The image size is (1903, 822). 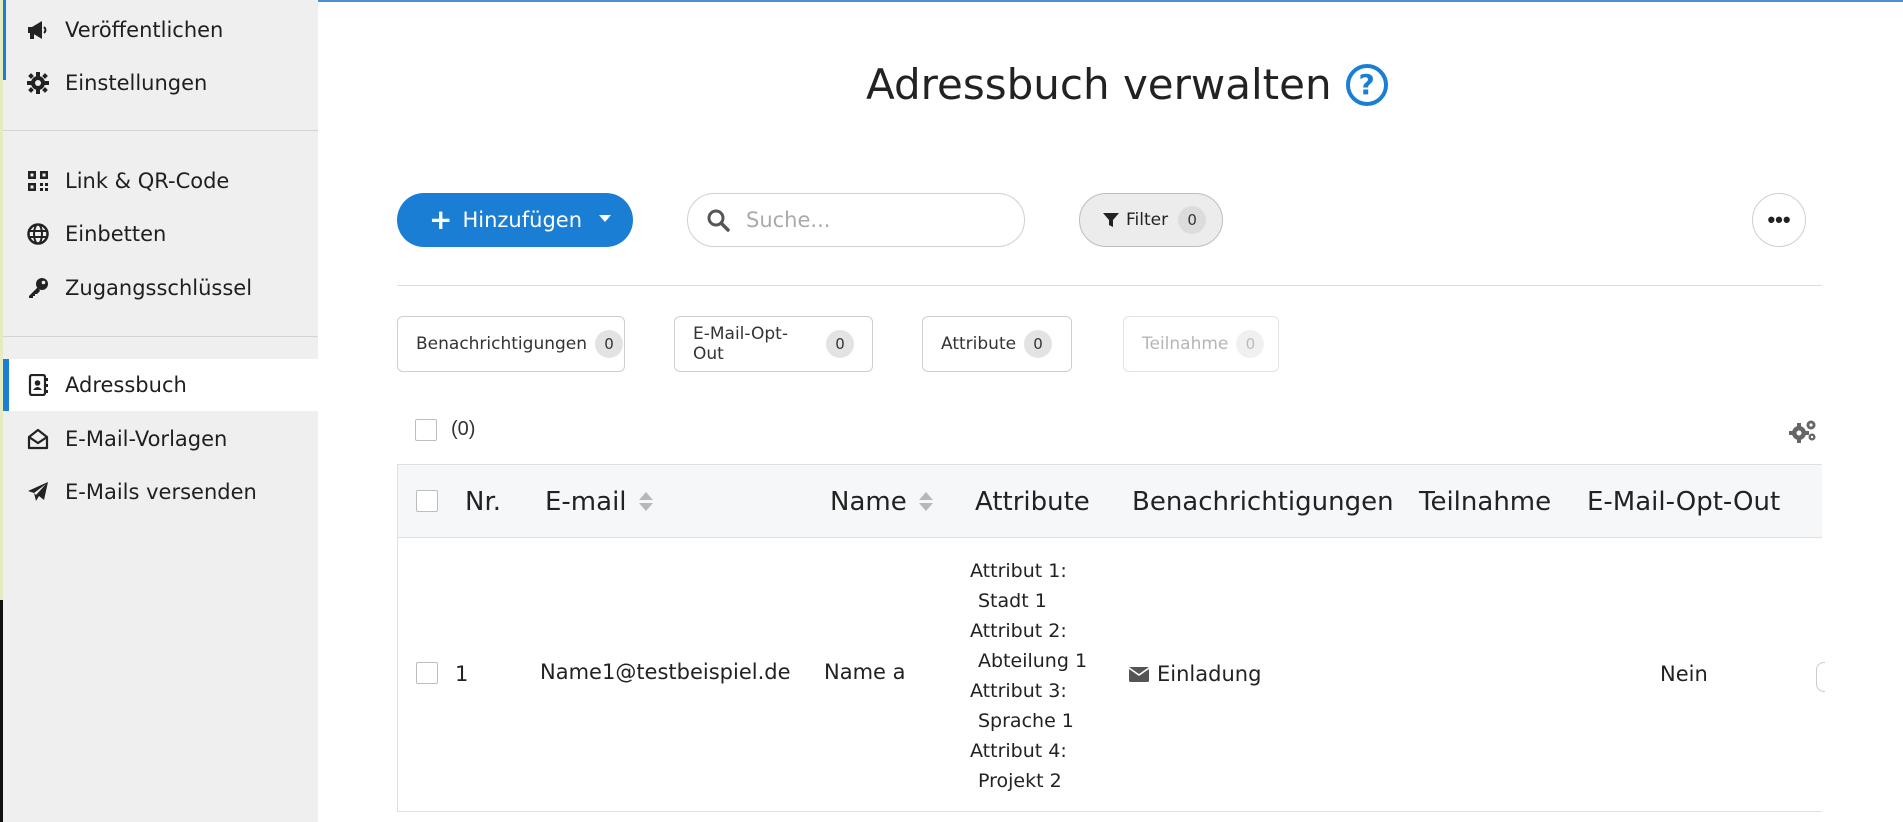 I want to click on ellipsis-icon: •••, so click(x=1779, y=219).